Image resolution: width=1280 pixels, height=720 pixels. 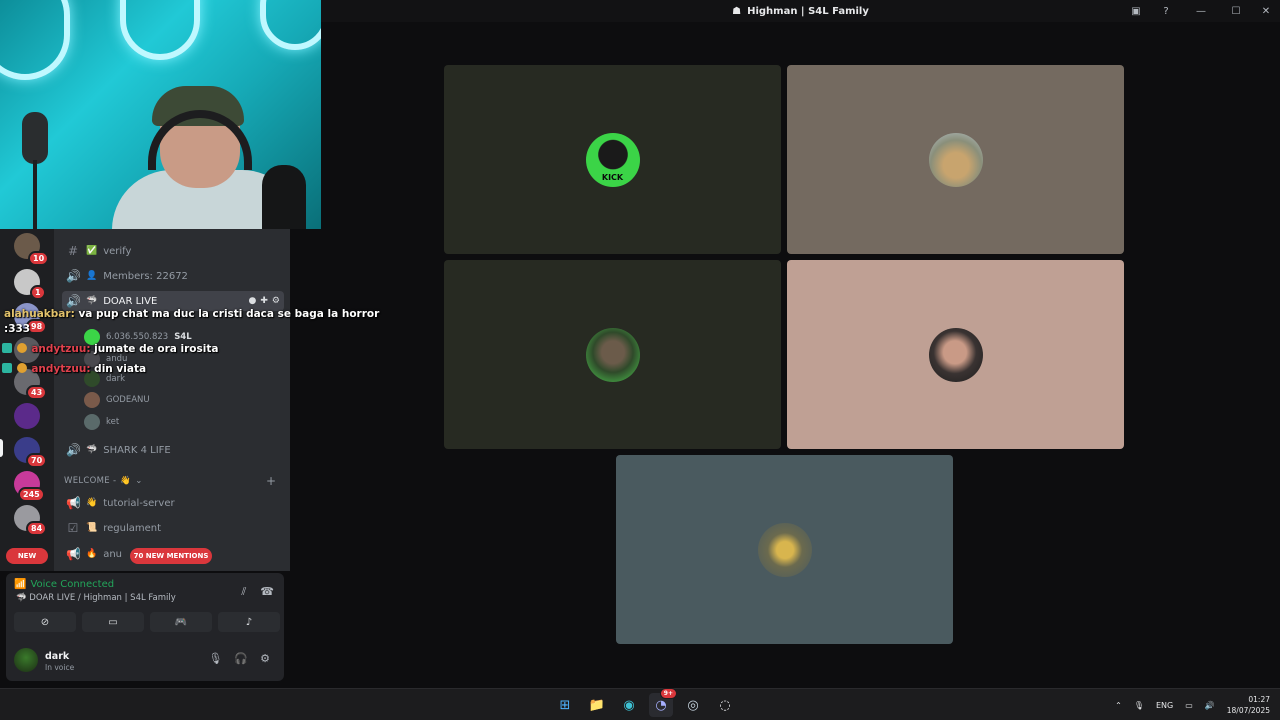 I want to click on channel-regulament: ☑ 📜 regulament, so click(x=175, y=528).